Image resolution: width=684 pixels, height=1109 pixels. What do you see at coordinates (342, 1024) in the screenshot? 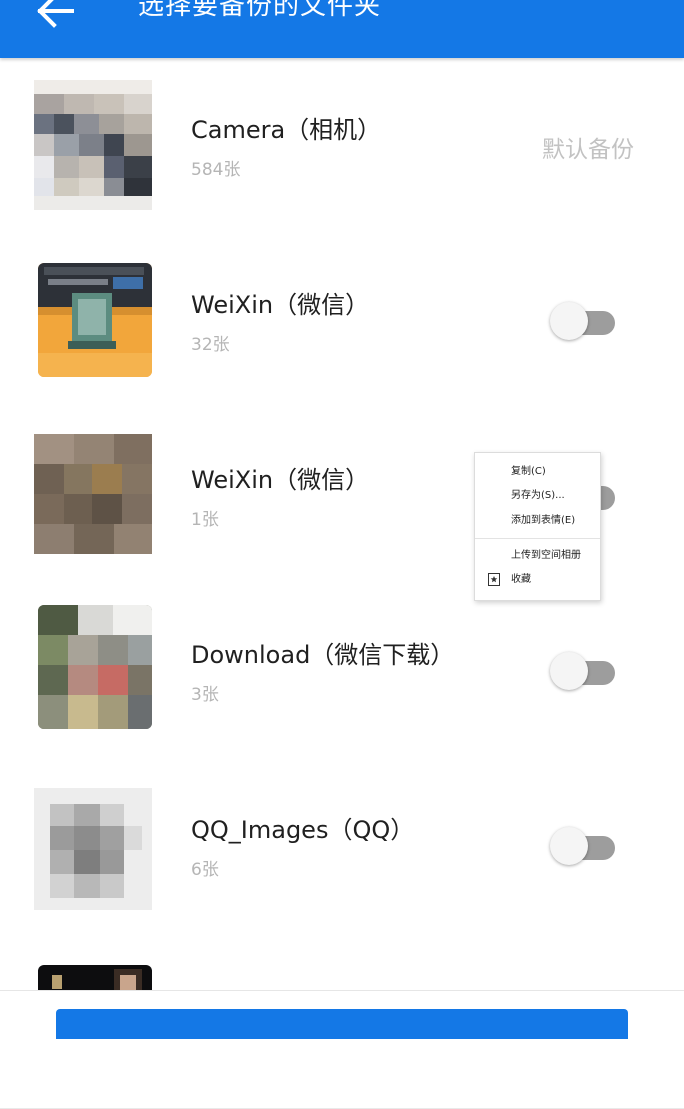
I see `backup-action-button` at bounding box center [342, 1024].